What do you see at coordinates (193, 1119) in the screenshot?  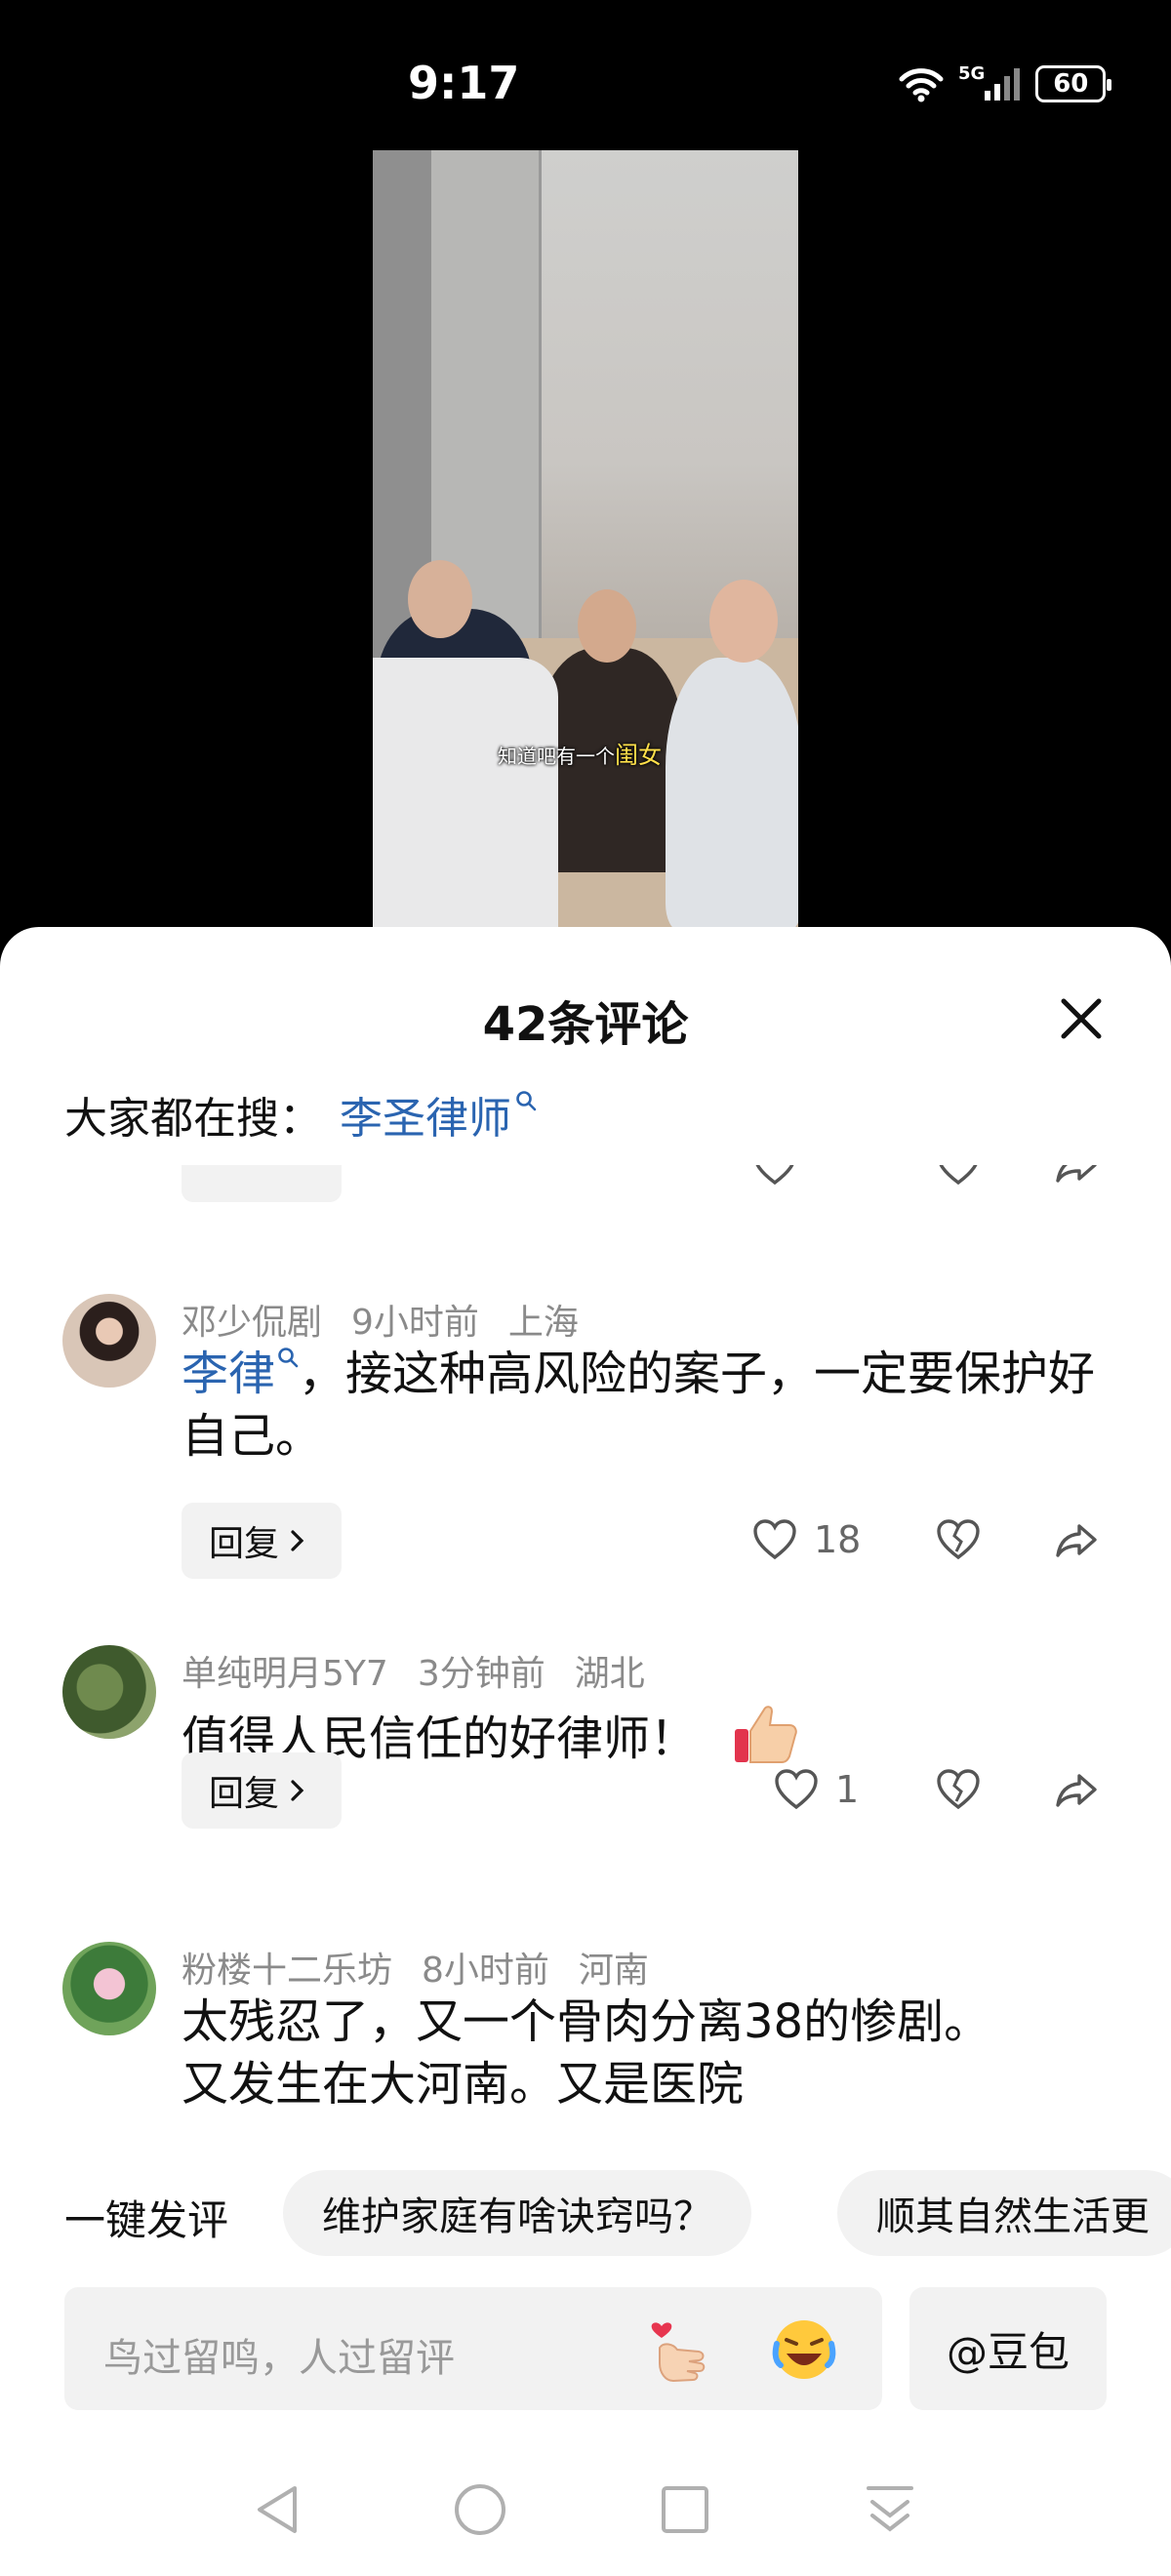 I see `trending-search-label: 大家都在搜：` at bounding box center [193, 1119].